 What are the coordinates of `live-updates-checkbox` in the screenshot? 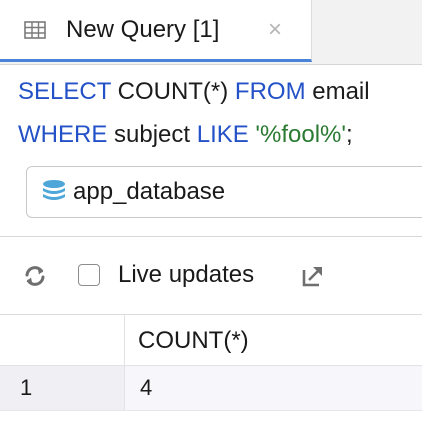 It's located at (89, 275).